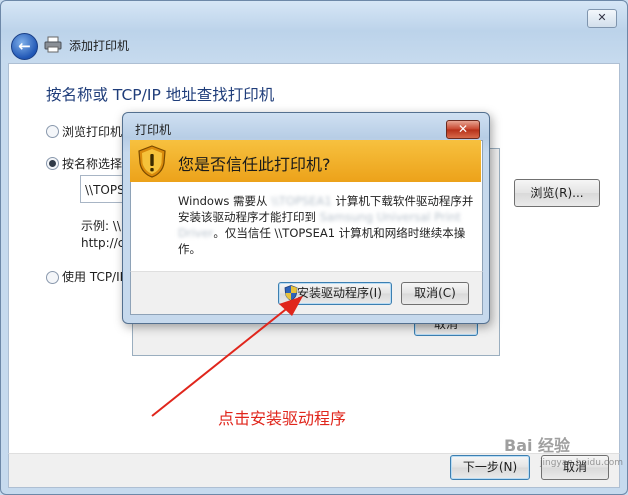  Describe the element at coordinates (152, 161) in the screenshot. I see `warning-shield-icon` at that location.